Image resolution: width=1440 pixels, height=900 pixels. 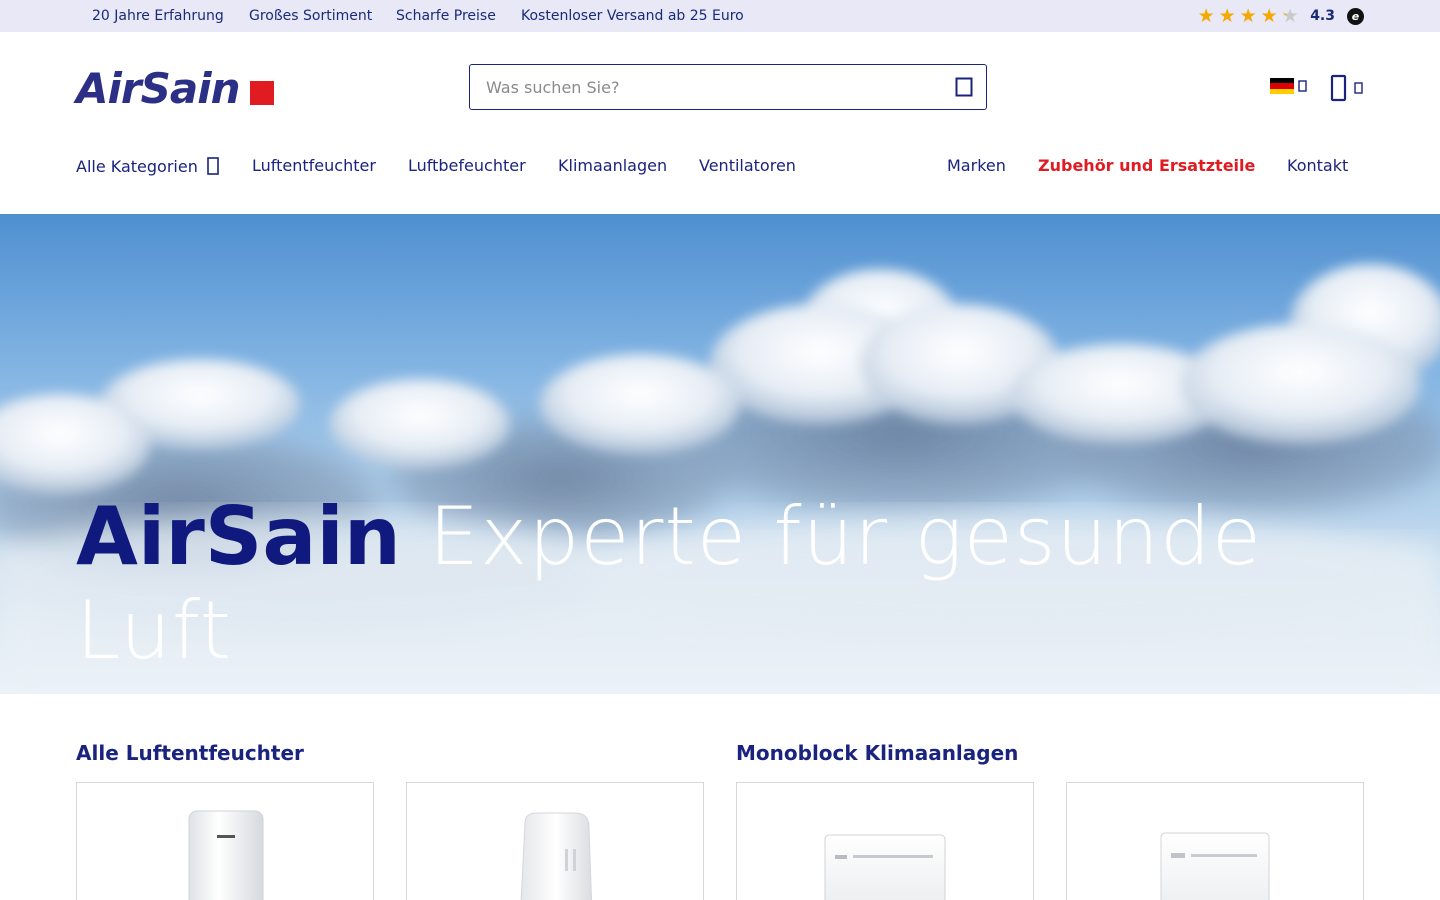 I want to click on trusted-shops-rating: ★ ★ ★ ★ ★ 4.3 e, so click(x=1280, y=16).